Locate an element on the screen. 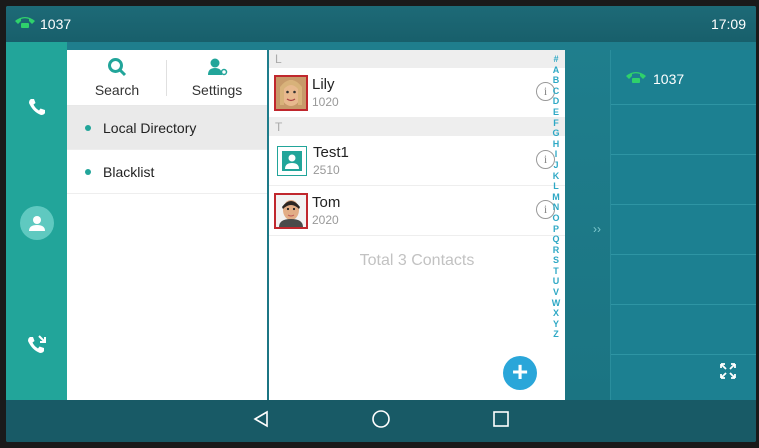  alphabet-letter: P is located at coordinates (556, 229).